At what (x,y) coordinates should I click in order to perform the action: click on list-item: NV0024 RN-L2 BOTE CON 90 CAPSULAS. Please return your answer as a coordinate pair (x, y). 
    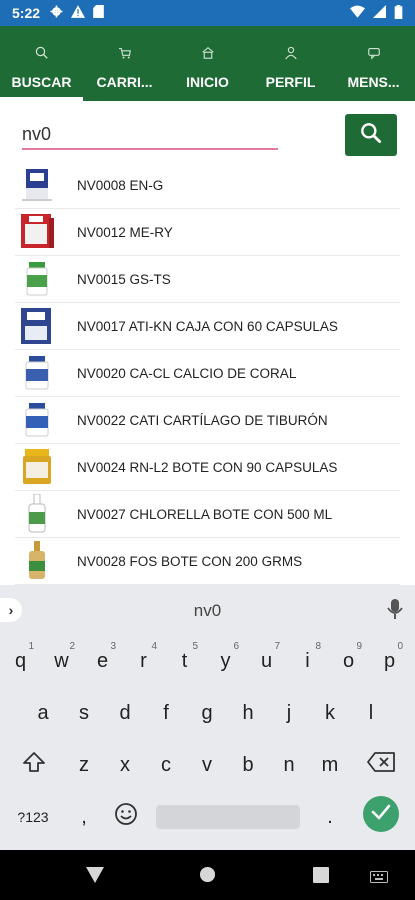
    Looking at the image, I should click on (207, 467).